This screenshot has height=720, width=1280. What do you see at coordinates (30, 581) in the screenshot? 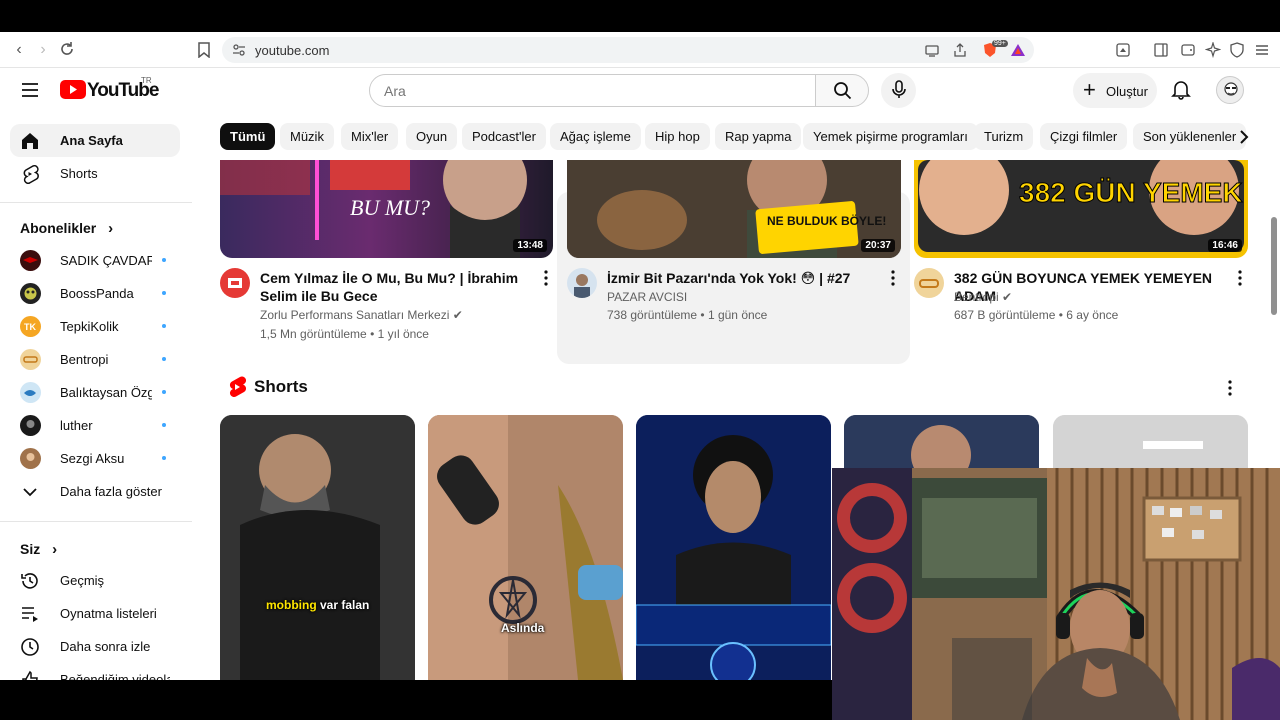
I see `history-icon` at bounding box center [30, 581].